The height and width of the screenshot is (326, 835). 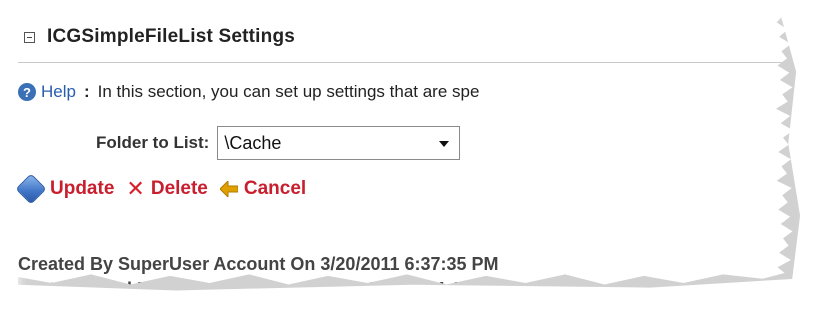 I want to click on delete-button: ✕ Delete, so click(x=166, y=189).